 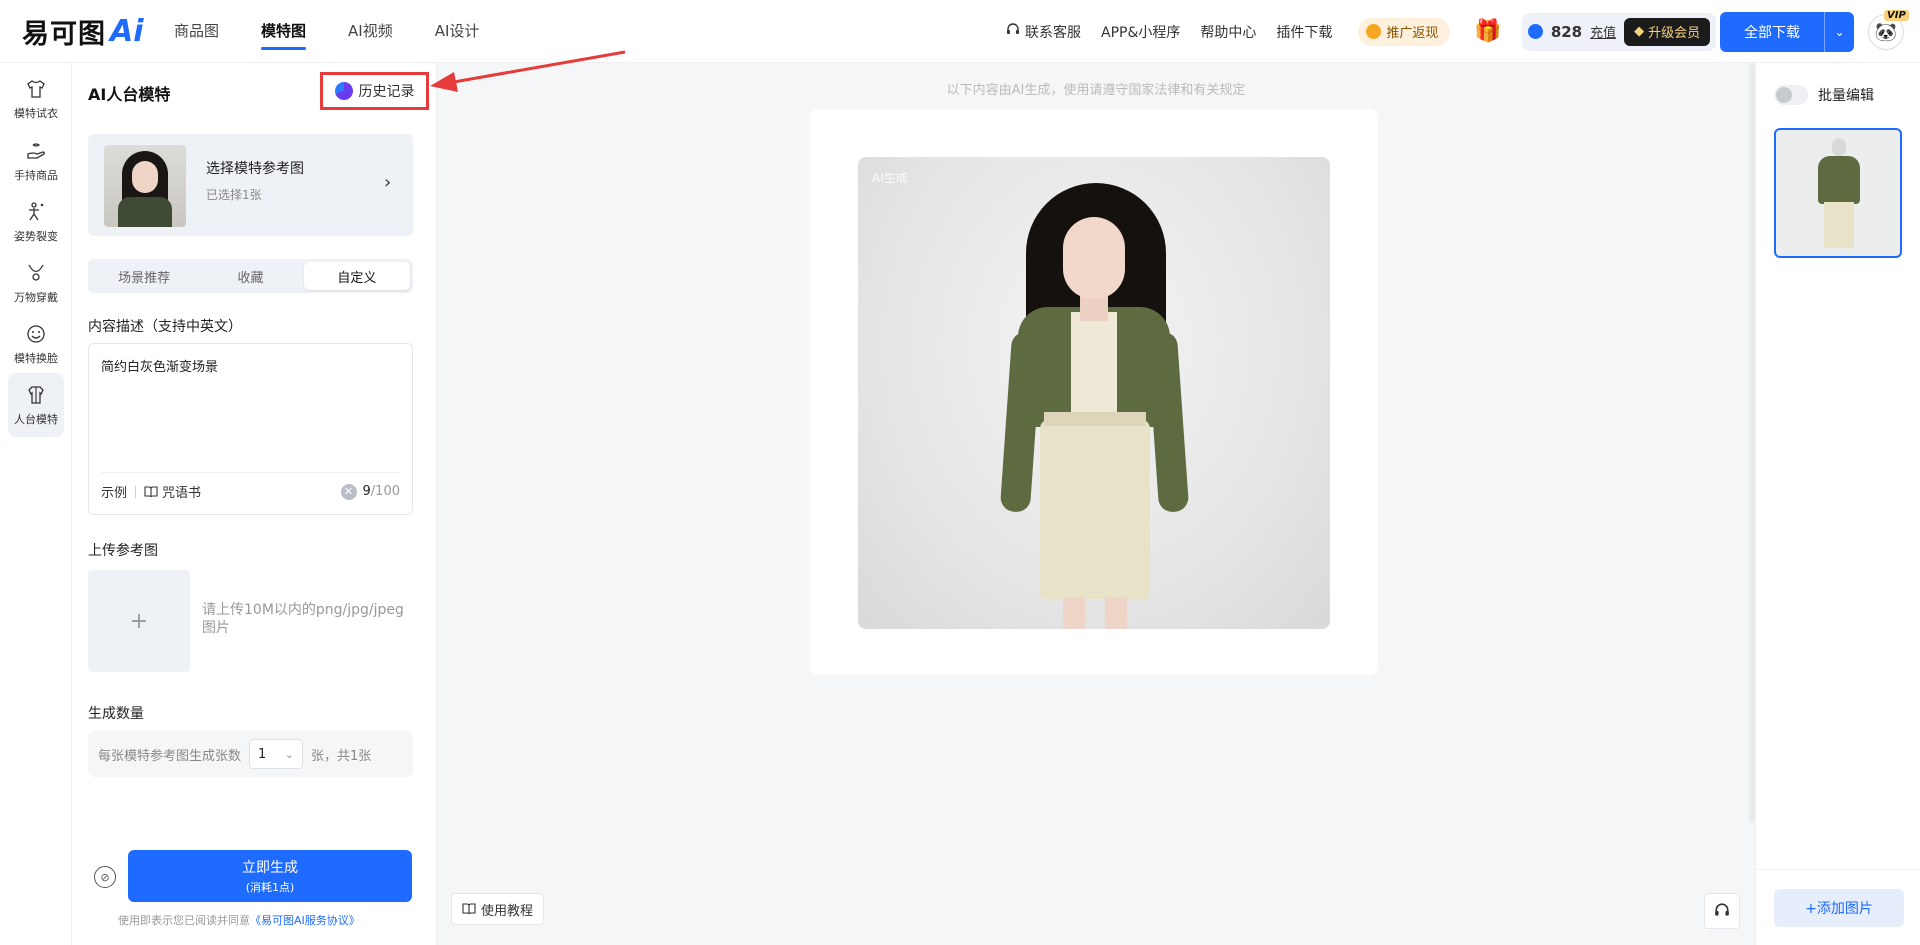 What do you see at coordinates (36, 175) in the screenshot?
I see `rail-label: 手持商品` at bounding box center [36, 175].